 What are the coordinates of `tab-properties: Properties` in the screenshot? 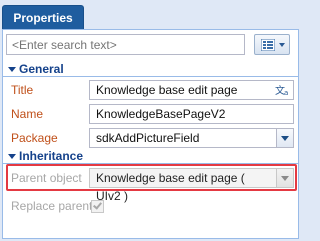 It's located at (43, 17).